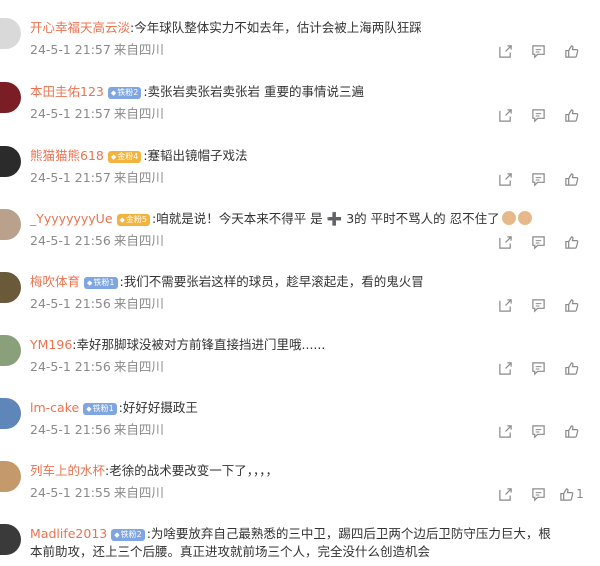  I want to click on like-icon: 1, so click(571, 494).